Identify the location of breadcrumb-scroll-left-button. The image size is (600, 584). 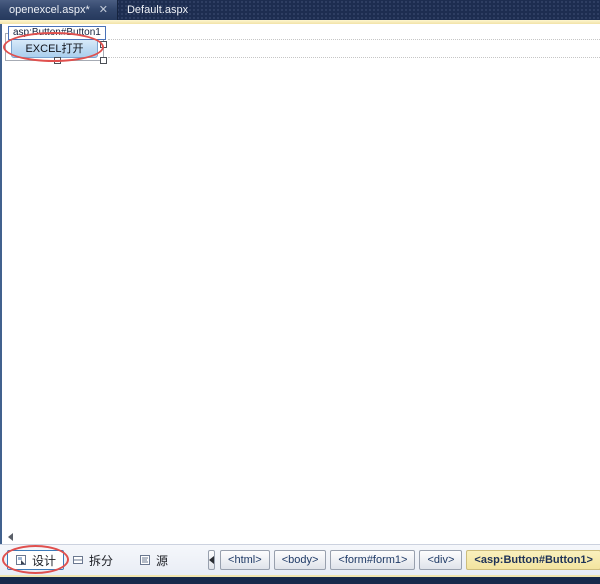
(212, 560).